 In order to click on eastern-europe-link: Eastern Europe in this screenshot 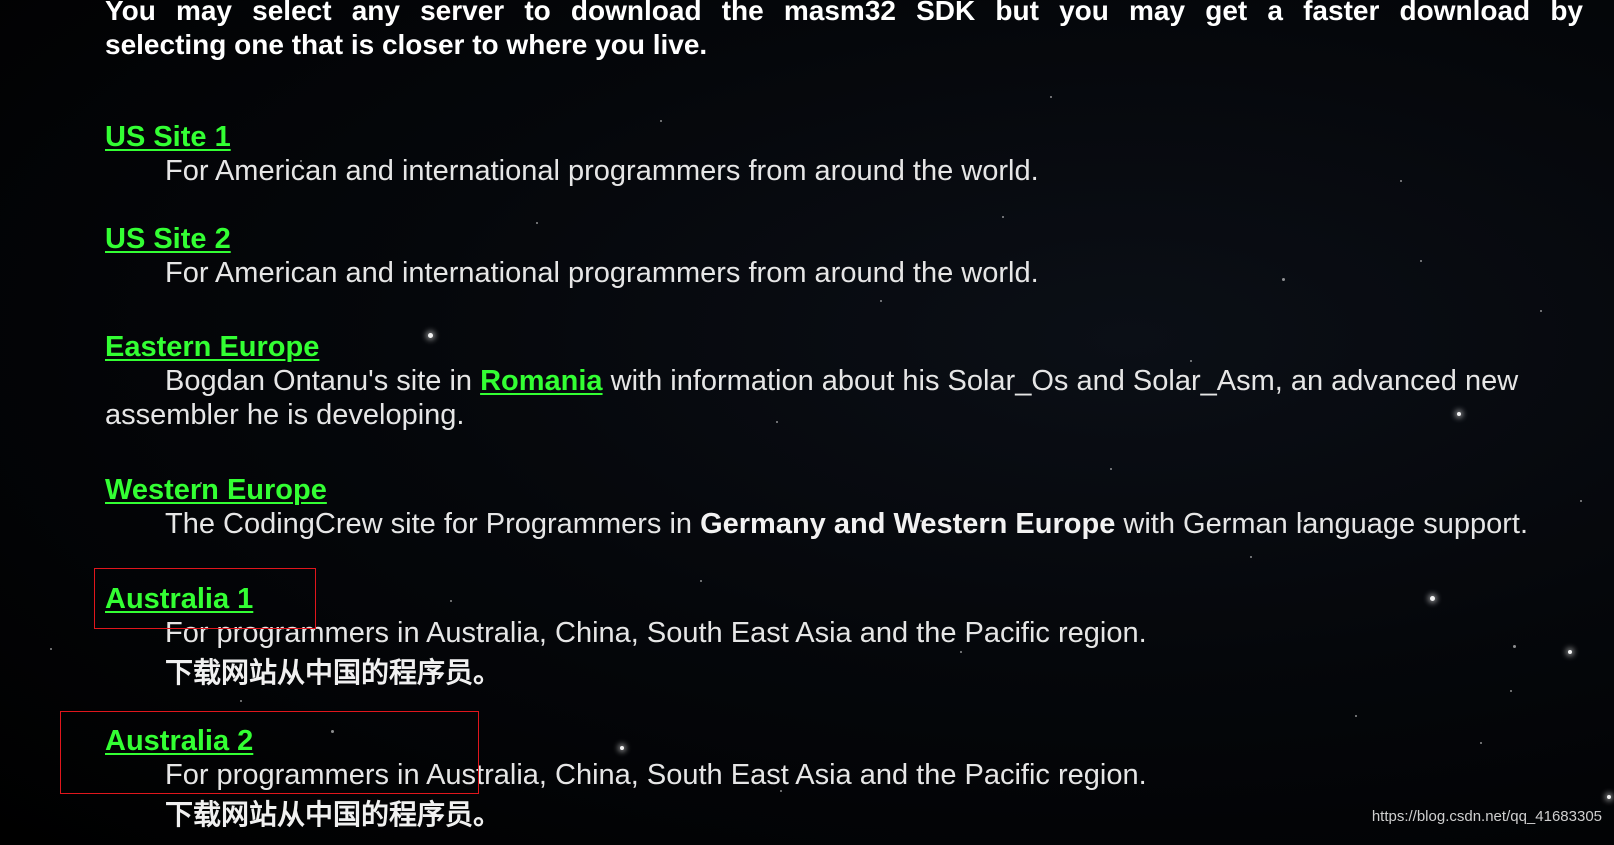, I will do `click(212, 347)`.